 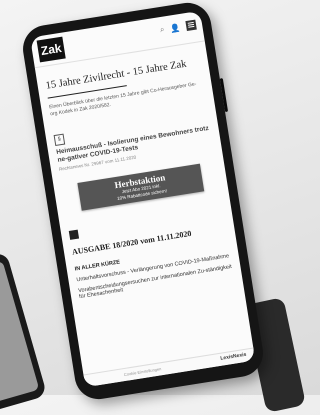 What do you see at coordinates (169, 367) in the screenshot?
I see `page-footer: Cookie-Einstellungen LexisNexis` at bounding box center [169, 367].